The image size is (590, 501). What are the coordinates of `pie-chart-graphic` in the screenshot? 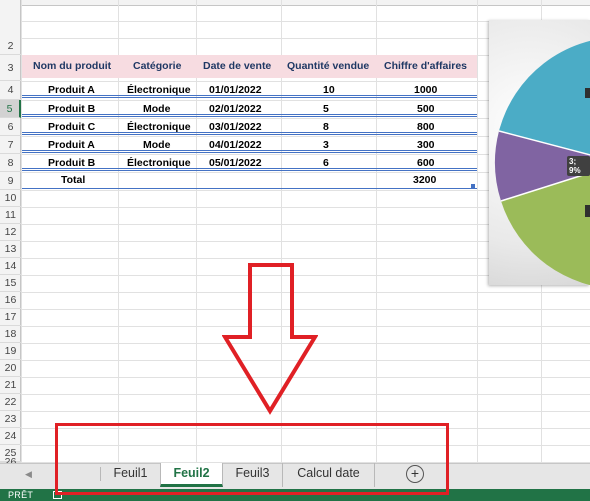 It's located at (542, 162).